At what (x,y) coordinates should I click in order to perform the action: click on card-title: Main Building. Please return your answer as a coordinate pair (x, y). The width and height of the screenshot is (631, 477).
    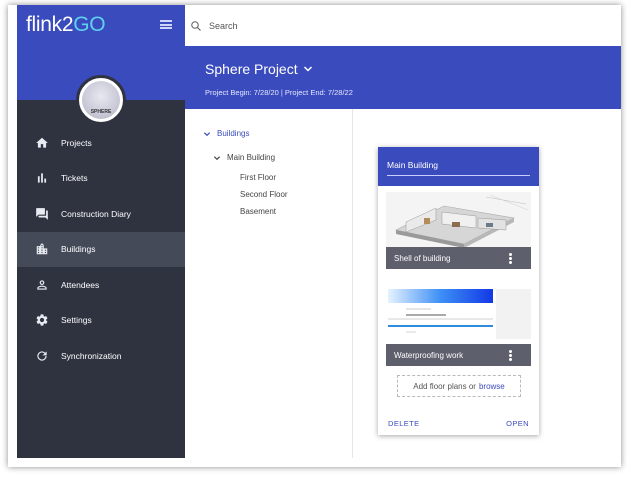
    Looking at the image, I should click on (413, 165).